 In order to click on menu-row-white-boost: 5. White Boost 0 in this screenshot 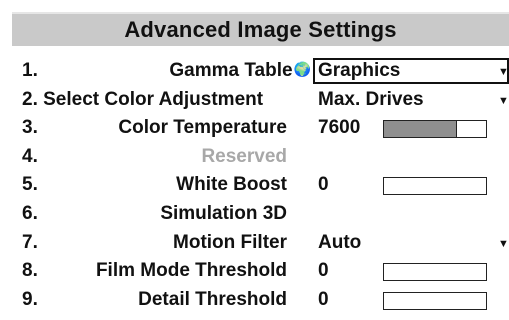, I will do `click(260, 185)`.